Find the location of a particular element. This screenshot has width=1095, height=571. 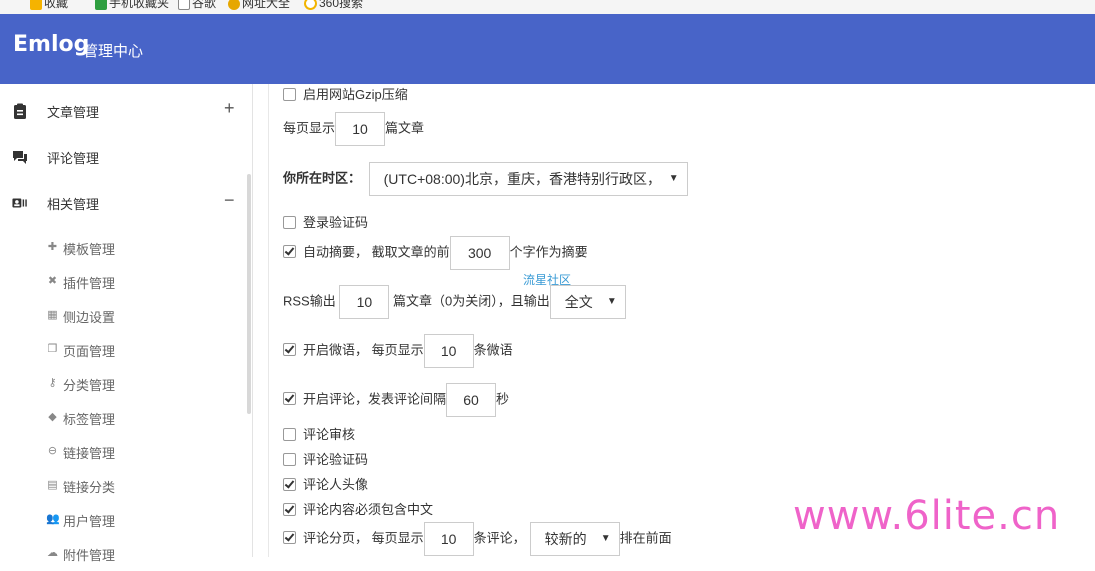

logo: Emlog is located at coordinates (51, 44).